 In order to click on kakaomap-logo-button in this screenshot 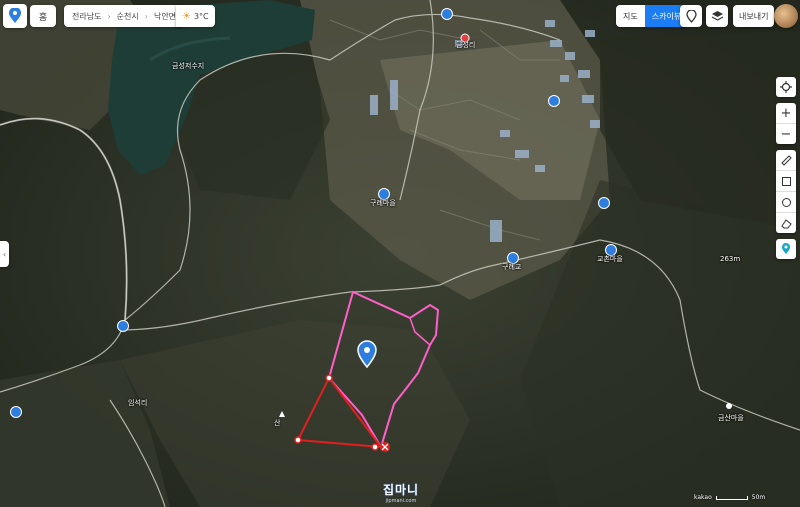, I will do `click(15, 16)`.